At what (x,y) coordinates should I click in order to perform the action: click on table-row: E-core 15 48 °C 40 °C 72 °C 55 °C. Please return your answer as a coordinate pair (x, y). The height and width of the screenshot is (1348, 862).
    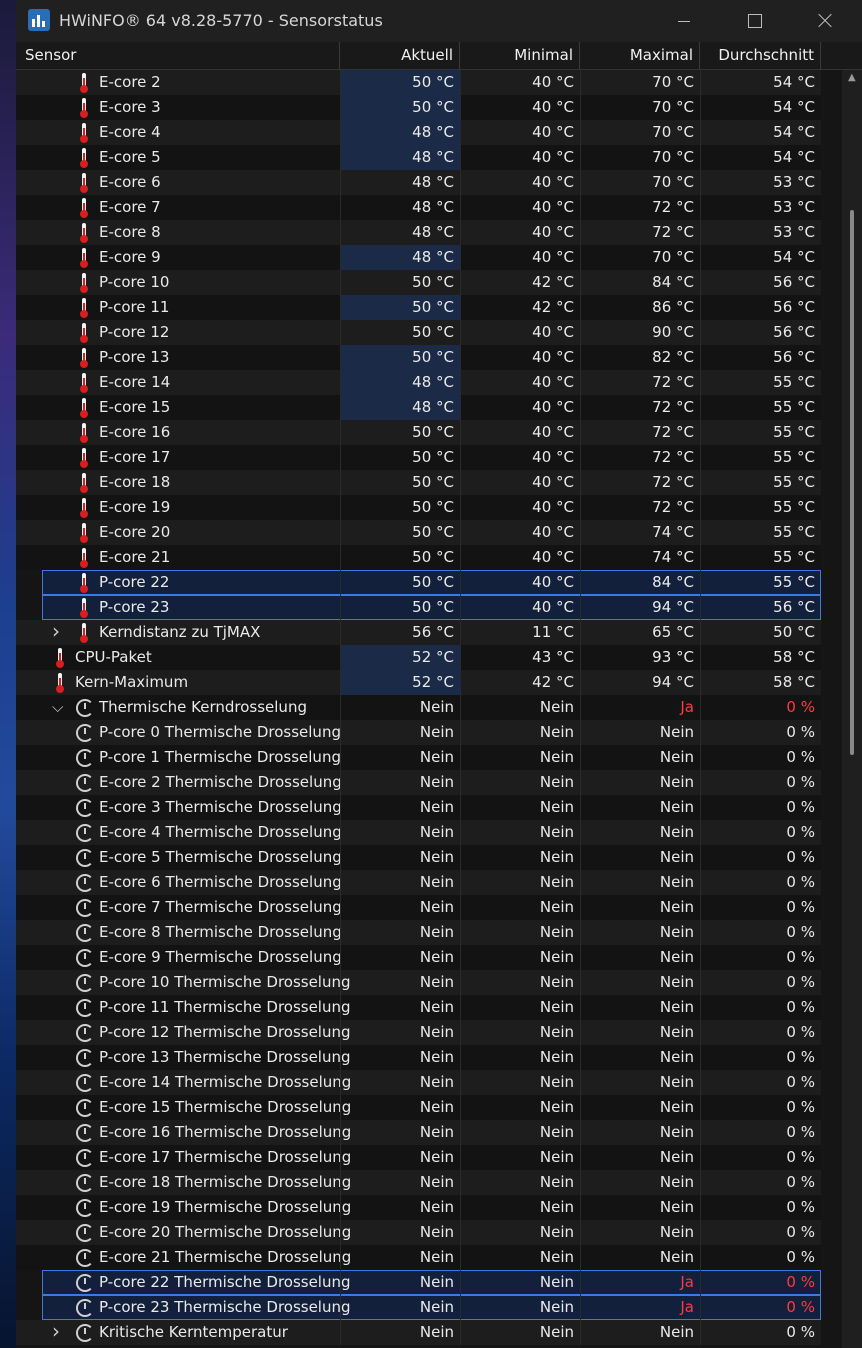
    Looking at the image, I should click on (418, 407).